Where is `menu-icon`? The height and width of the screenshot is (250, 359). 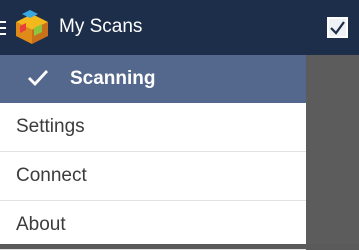 menu-icon is located at coordinates (3, 28).